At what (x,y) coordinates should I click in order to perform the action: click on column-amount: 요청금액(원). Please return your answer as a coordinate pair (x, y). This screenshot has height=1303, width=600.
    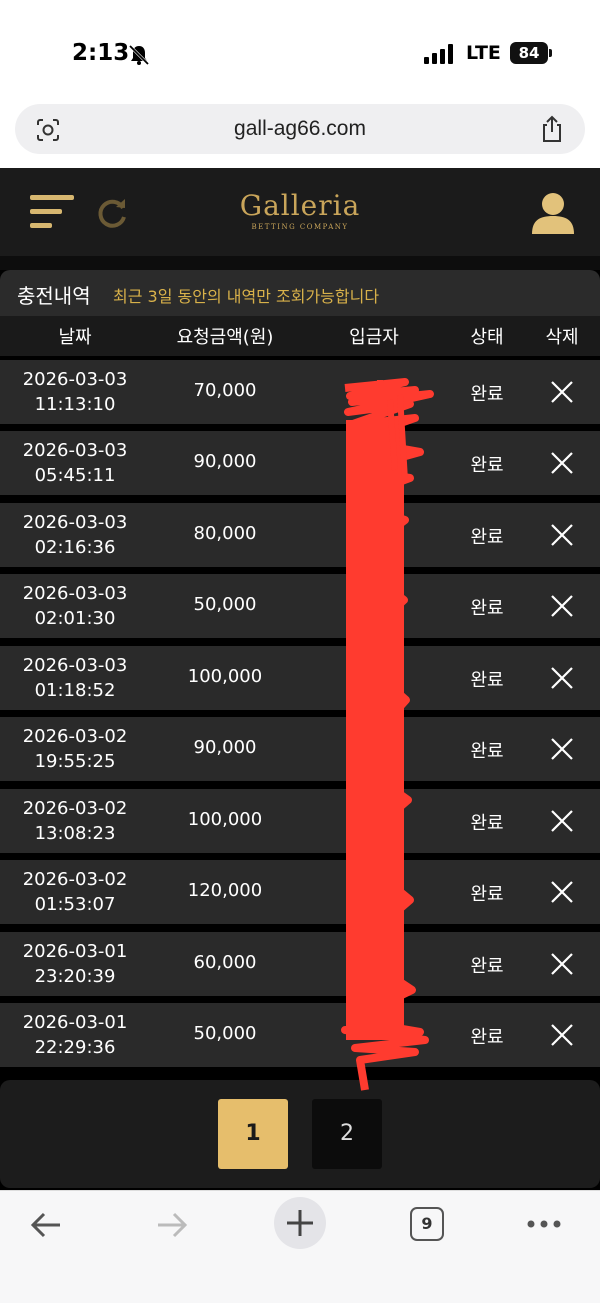
    Looking at the image, I should click on (225, 337).